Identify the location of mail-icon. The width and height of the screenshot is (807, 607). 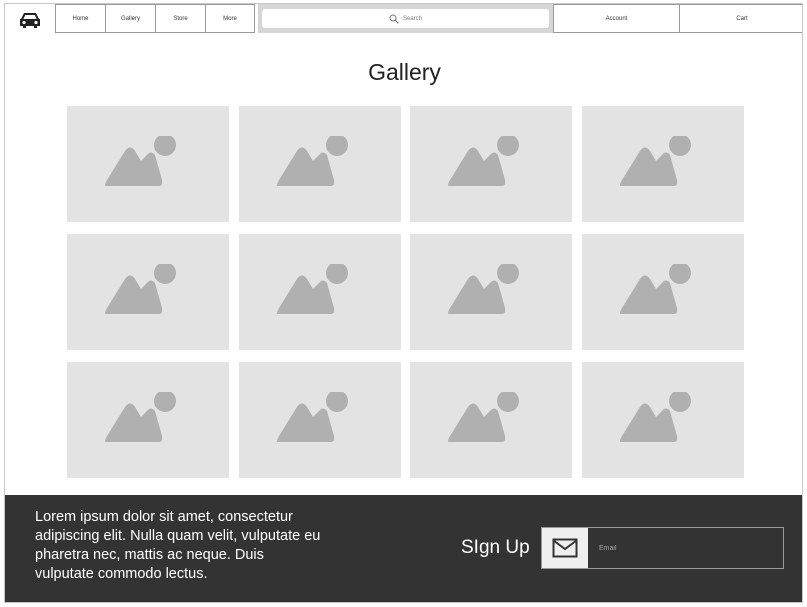
(565, 548).